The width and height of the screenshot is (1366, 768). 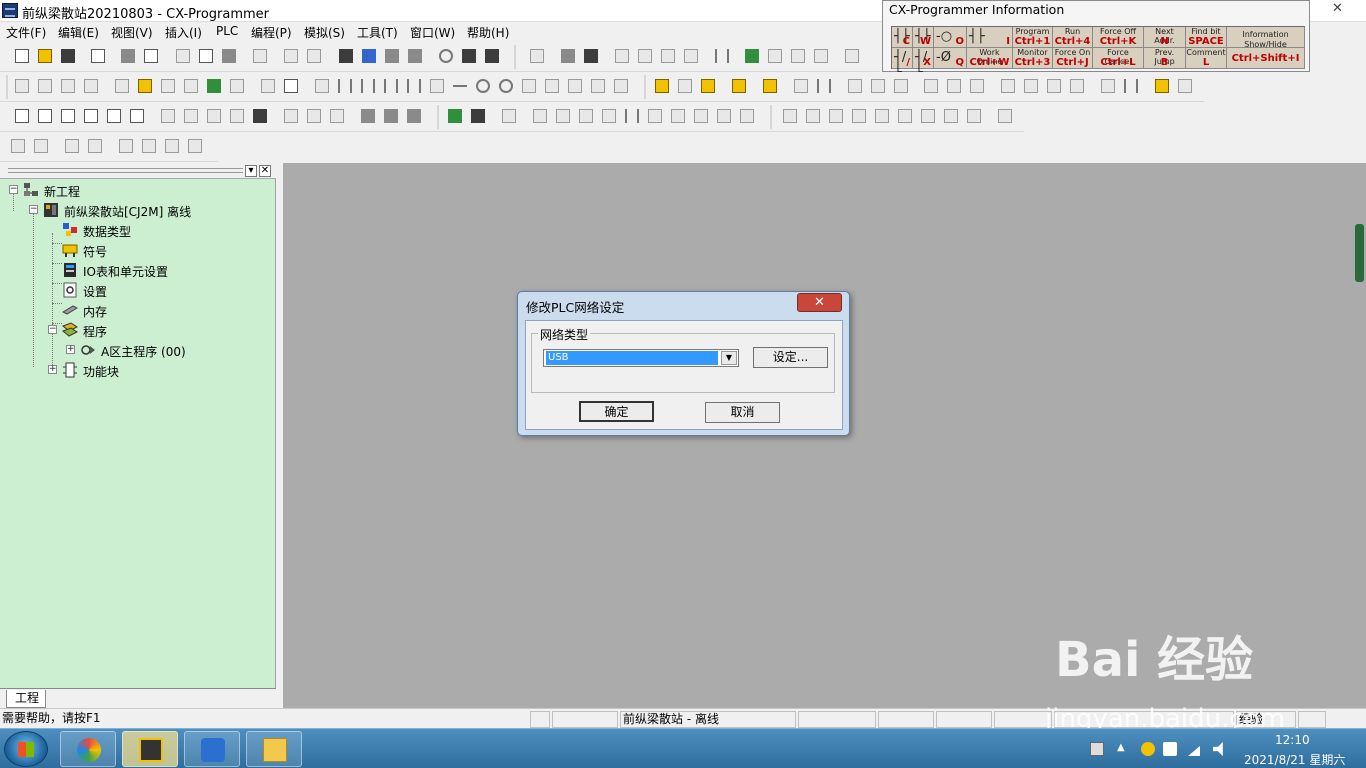 I want to click on find-button, so click(x=346, y=56).